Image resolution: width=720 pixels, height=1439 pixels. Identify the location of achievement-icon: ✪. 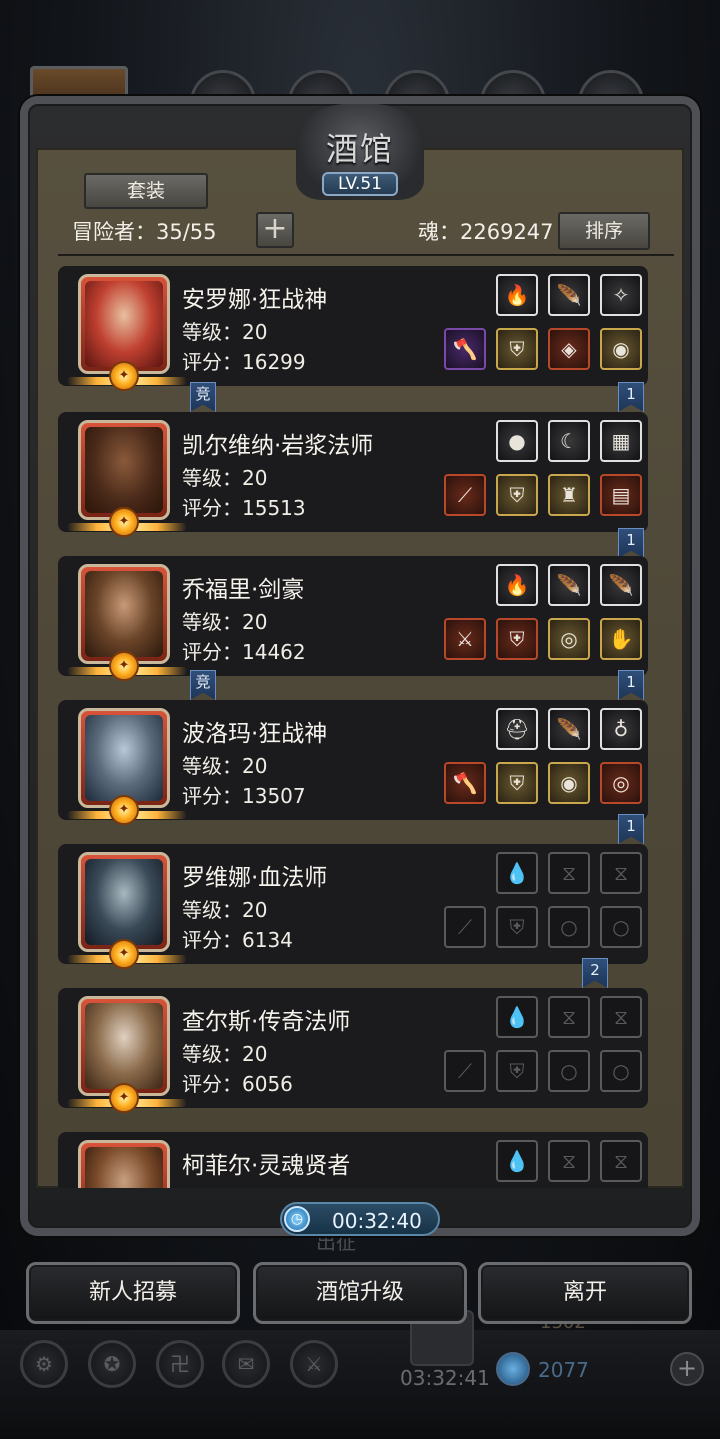
(112, 1364).